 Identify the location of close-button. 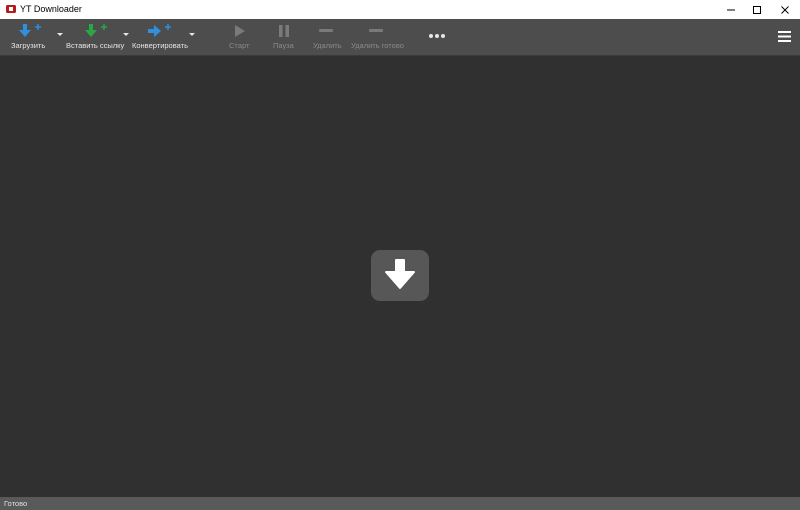
(785, 9).